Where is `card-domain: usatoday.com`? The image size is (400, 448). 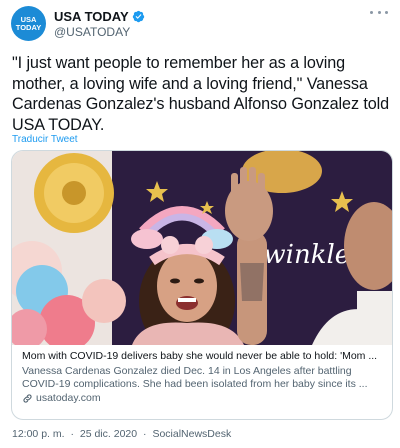 card-domain: usatoday.com is located at coordinates (61, 398).